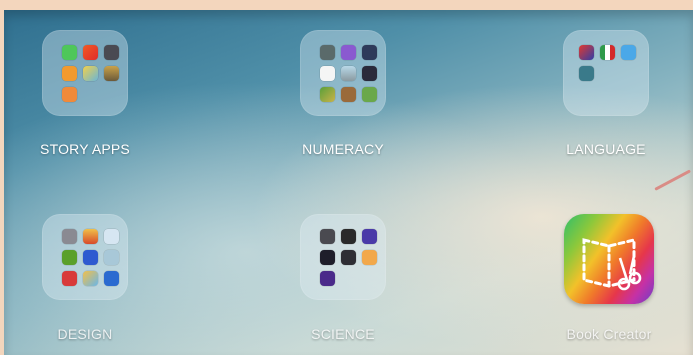 This screenshot has height=355, width=693. I want to click on folder-numeracy-label: NUMERACY, so click(343, 149).